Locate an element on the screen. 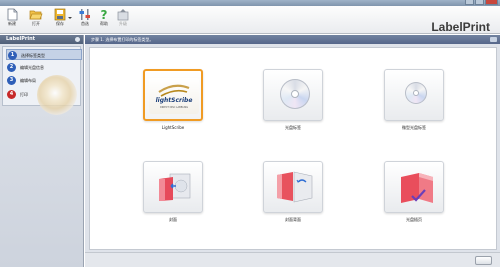 The width and height of the screenshot is (500, 267). step-number-icon: 3 is located at coordinates (11, 80).